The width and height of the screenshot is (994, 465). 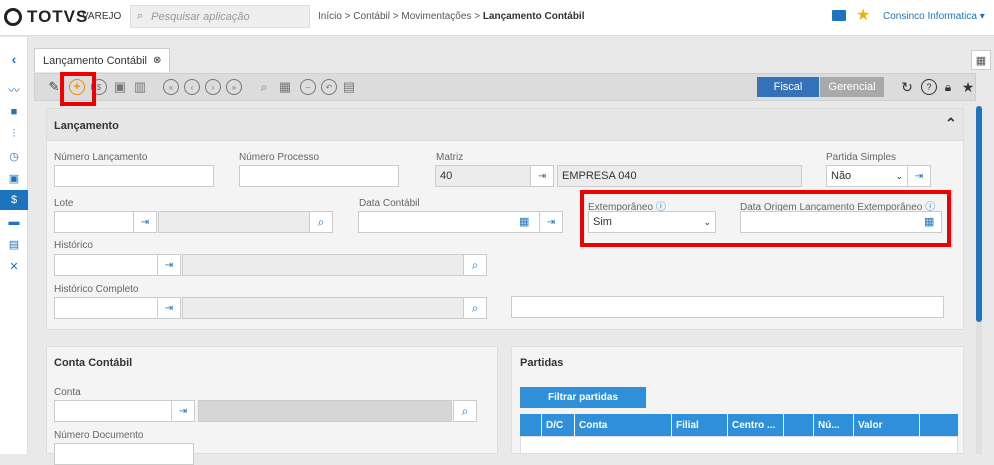 I want to click on star-icon: ★, so click(x=863, y=15).